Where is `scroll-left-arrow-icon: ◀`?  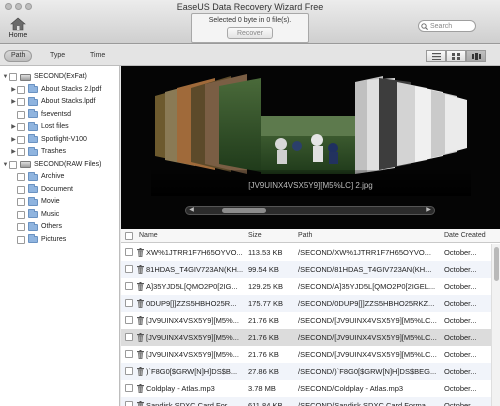
scroll-left-arrow-icon: ◀ is located at coordinates (191, 210).